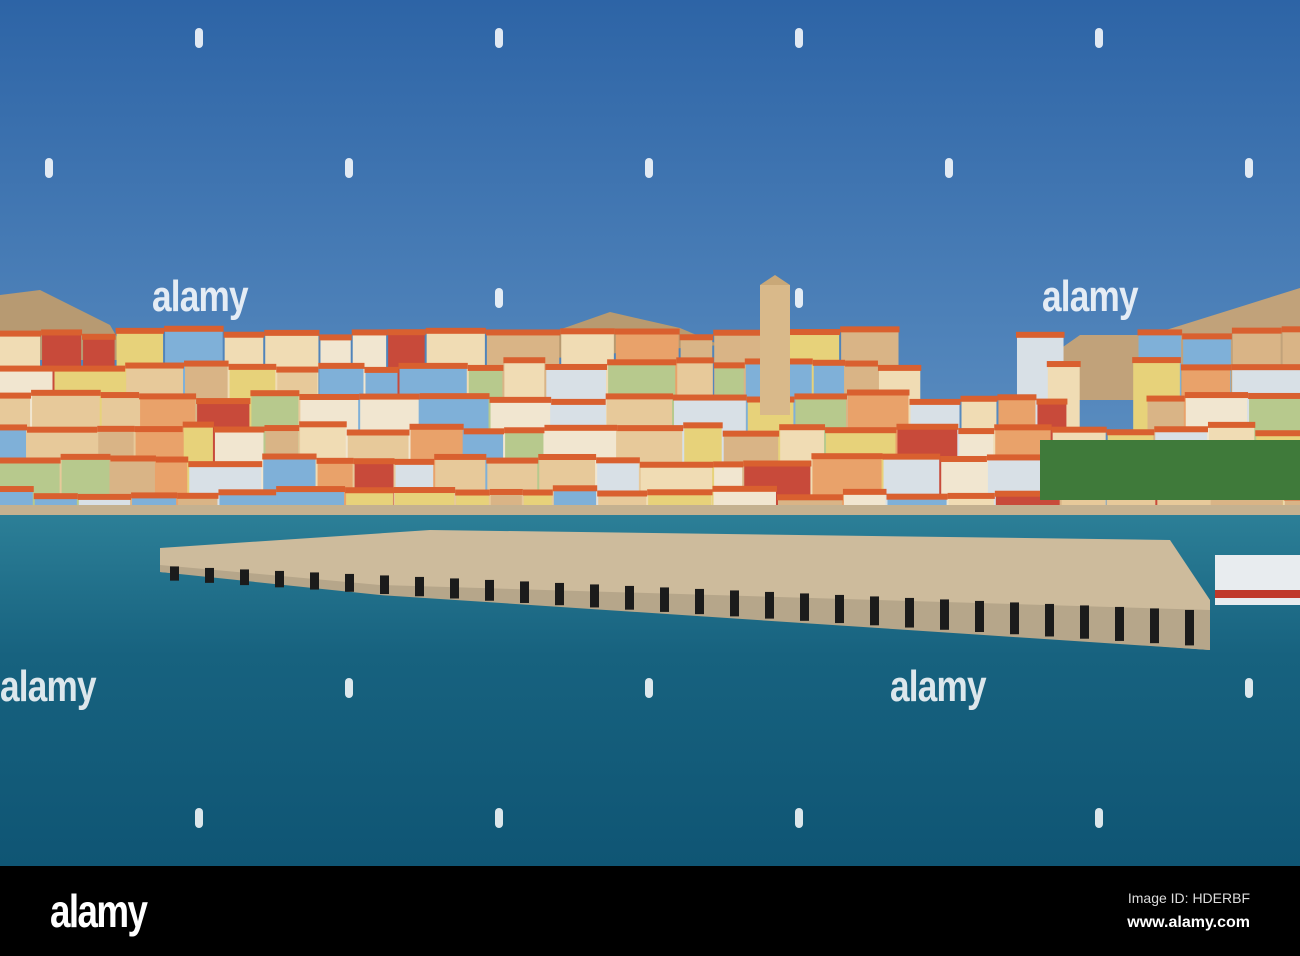  I want to click on bell-tower, so click(775, 350).